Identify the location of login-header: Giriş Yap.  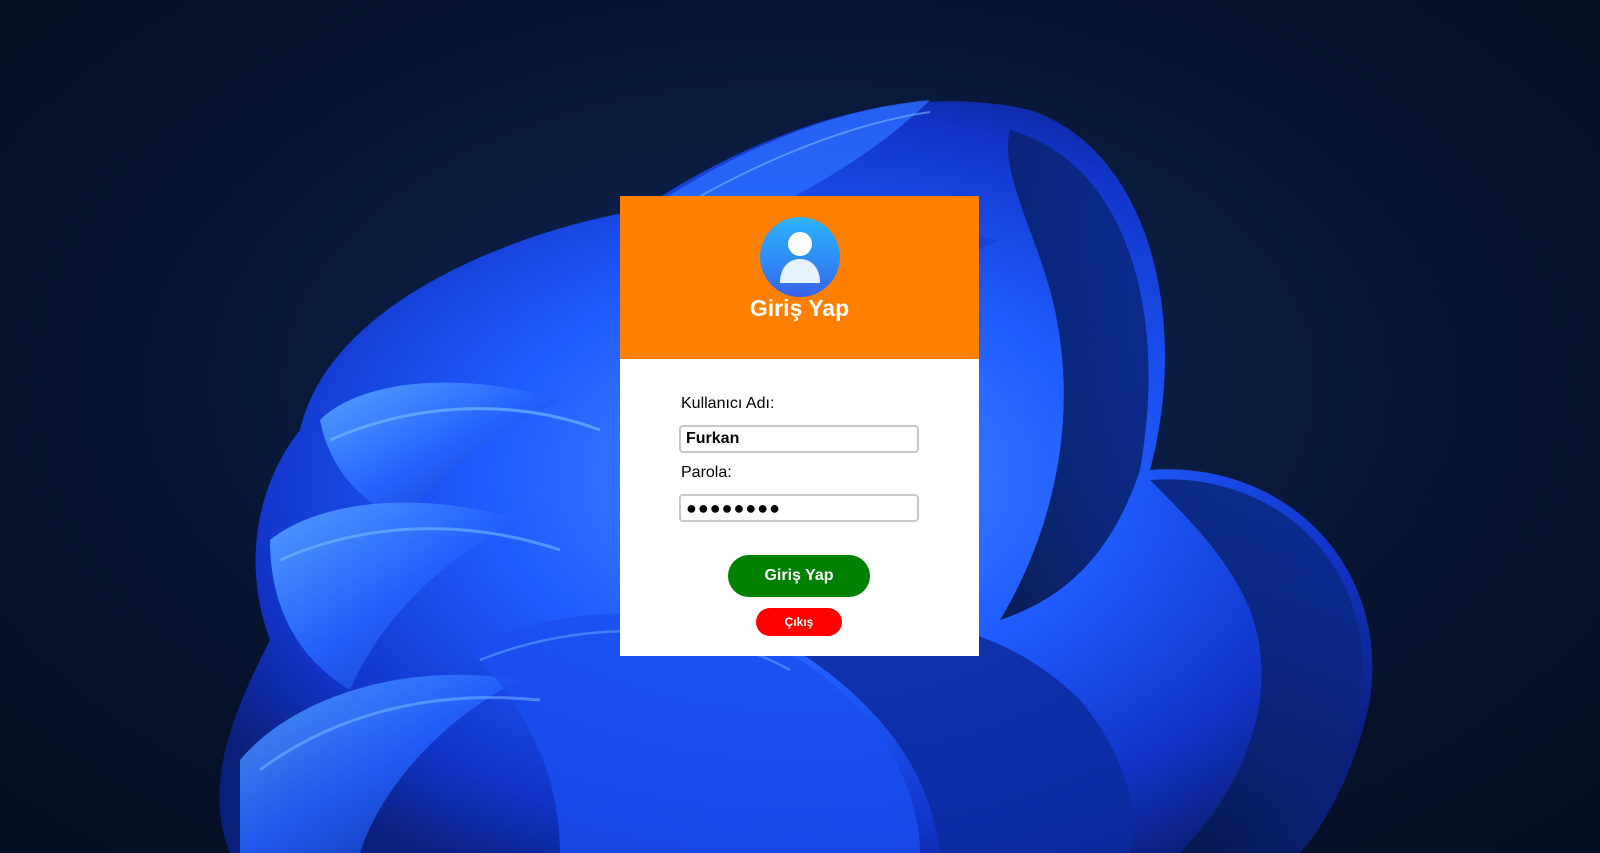
(799, 277).